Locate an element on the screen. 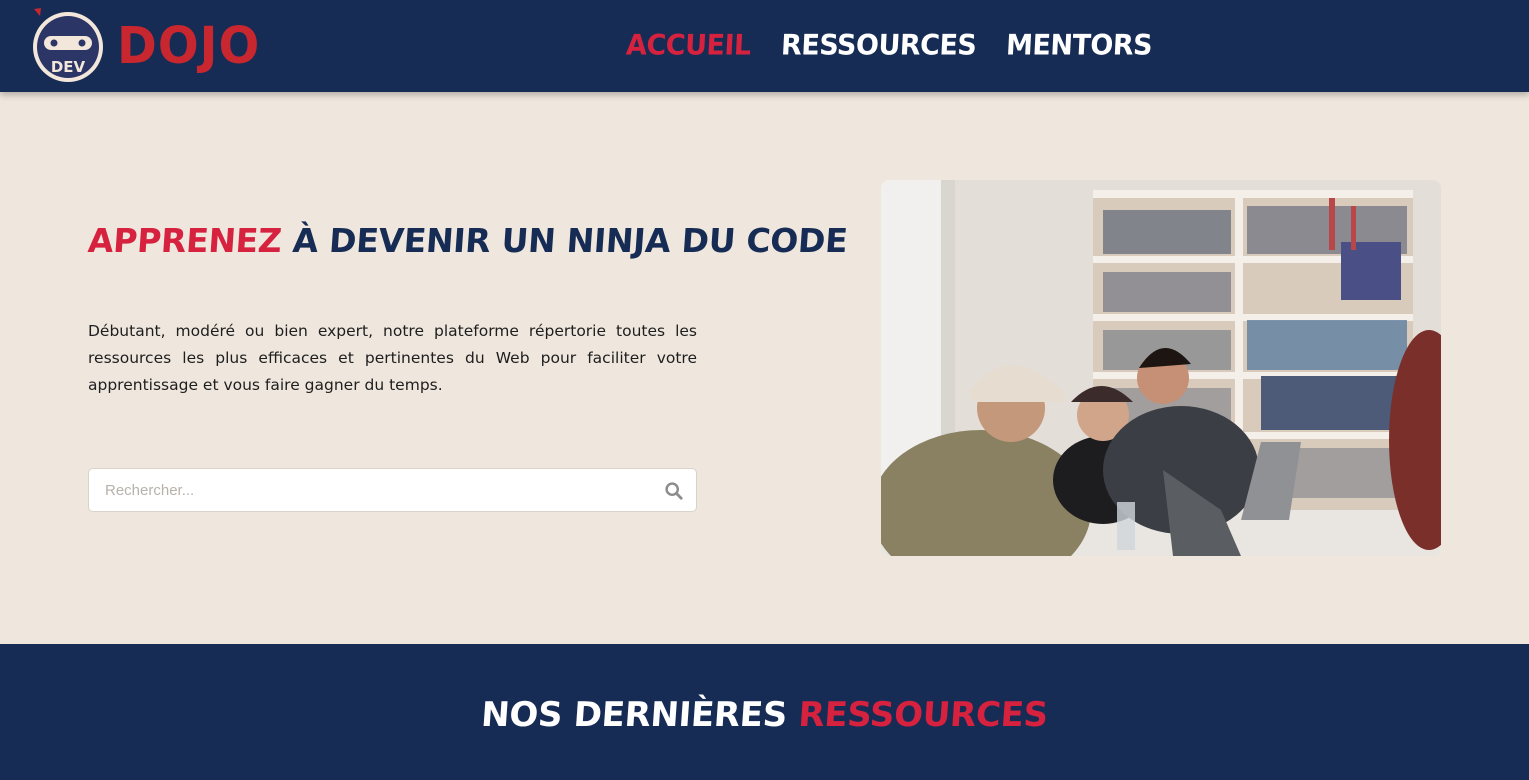  dojo-logo: DEV is located at coordinates (68, 46).